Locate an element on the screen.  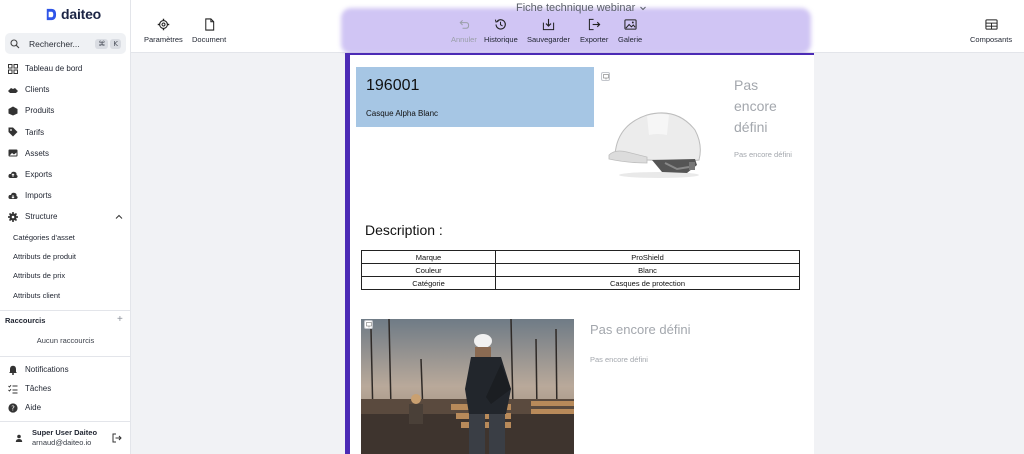
search-bar: Rechercher... ⌘ K is located at coordinates (65, 43).